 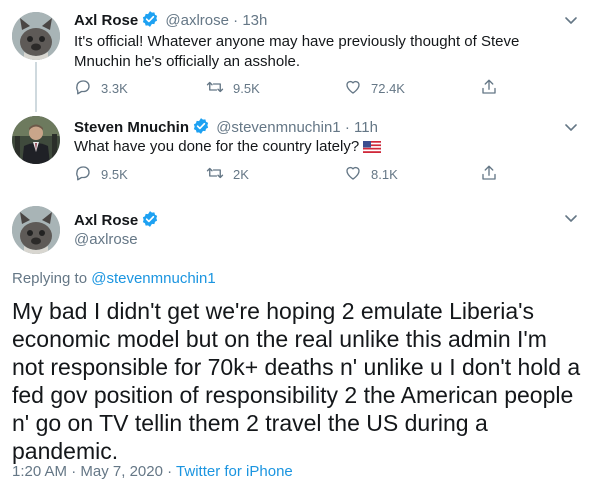 I want to click on tweet-date: May 7, 2020, so click(x=121, y=471).